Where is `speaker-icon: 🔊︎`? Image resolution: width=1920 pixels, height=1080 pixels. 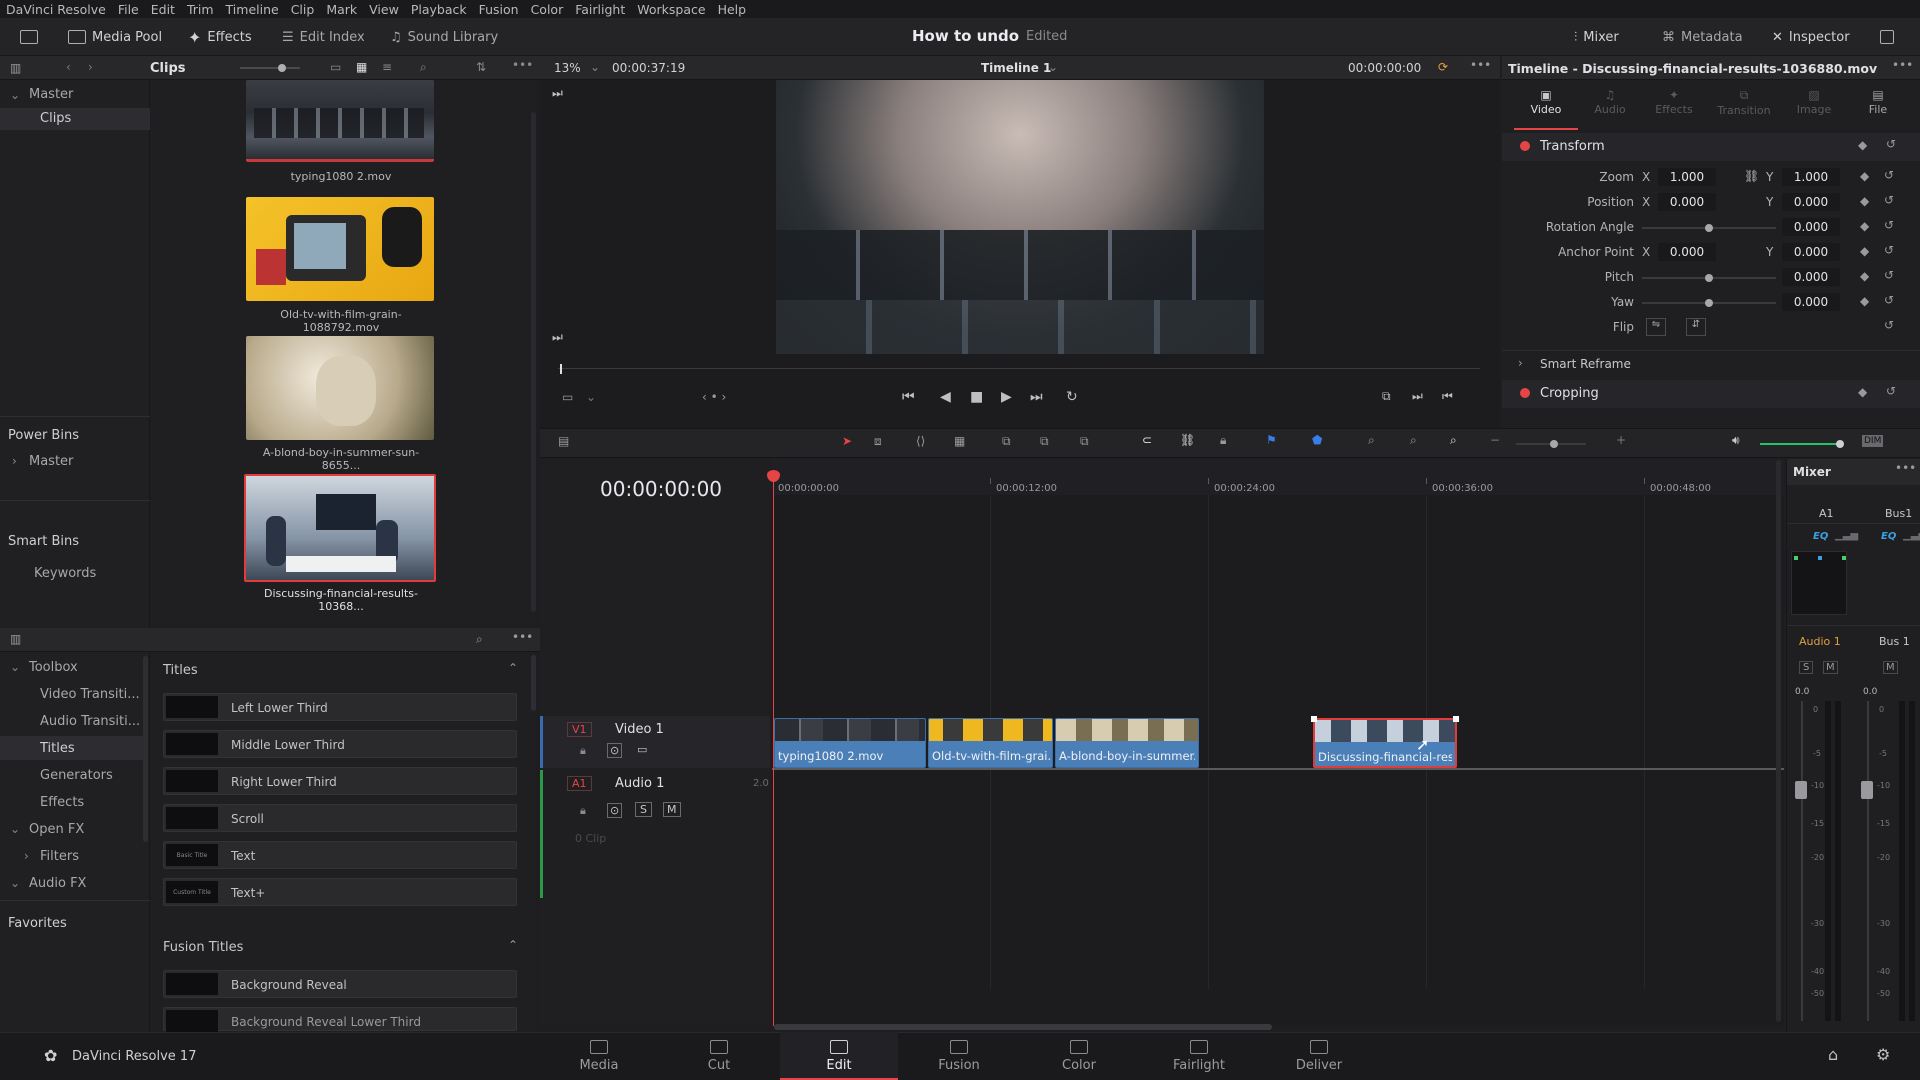
speaker-icon: 🔊︎ is located at coordinates (1736, 440).